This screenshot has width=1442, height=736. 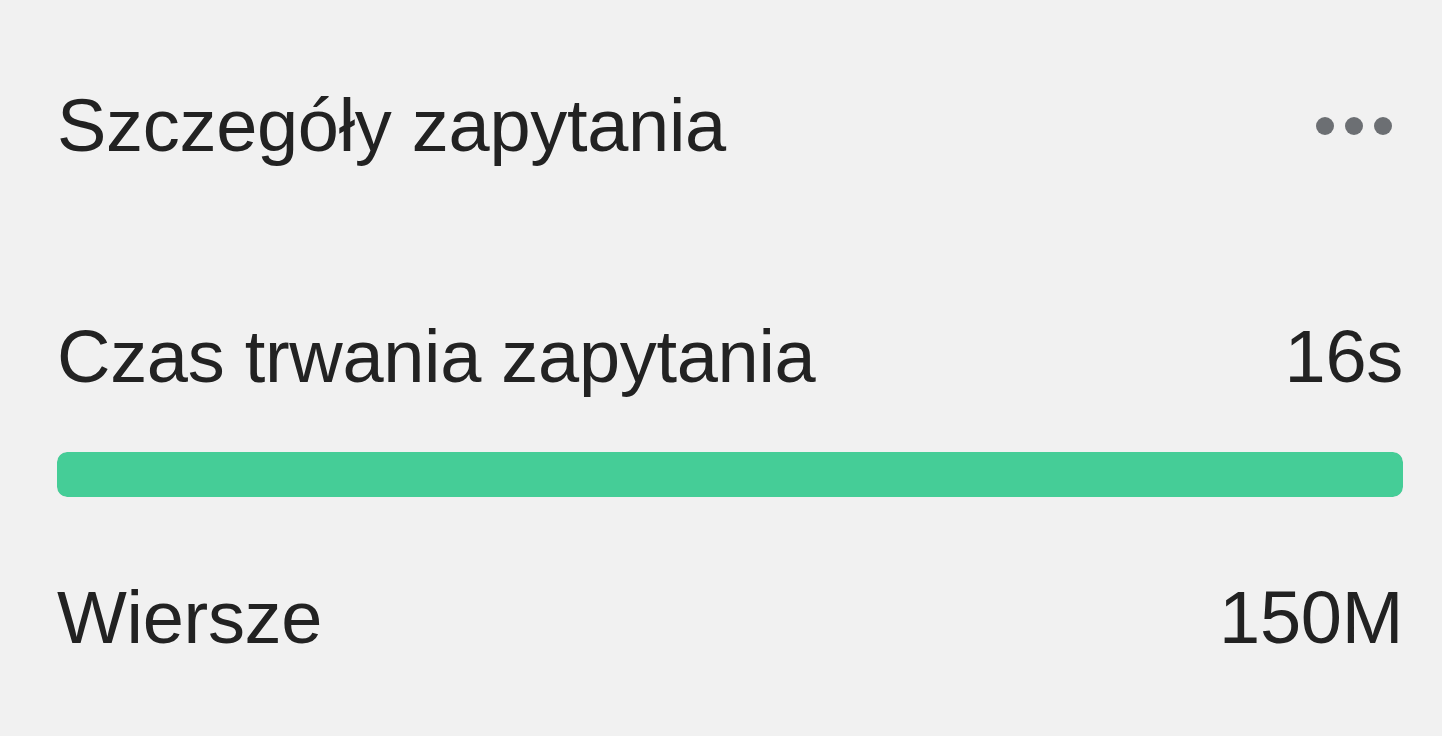 I want to click on panel-title: Szczegóły zapytania, so click(x=391, y=126).